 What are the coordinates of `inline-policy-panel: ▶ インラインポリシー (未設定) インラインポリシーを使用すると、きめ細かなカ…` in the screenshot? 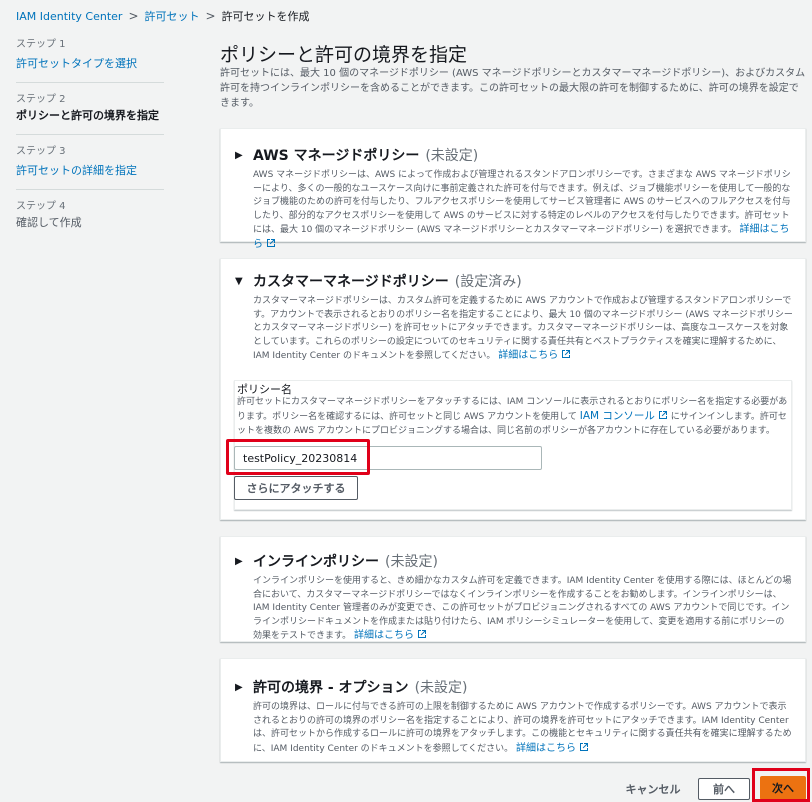 It's located at (513, 589).